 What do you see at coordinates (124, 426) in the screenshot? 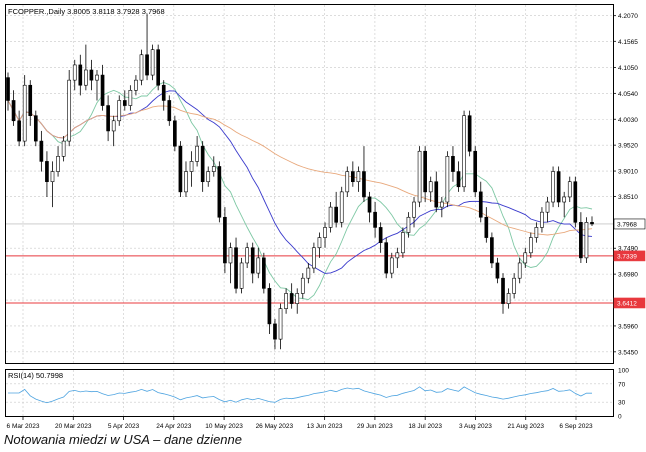
I see `x-tick-label: 5 Apr 2023` at bounding box center [124, 426].